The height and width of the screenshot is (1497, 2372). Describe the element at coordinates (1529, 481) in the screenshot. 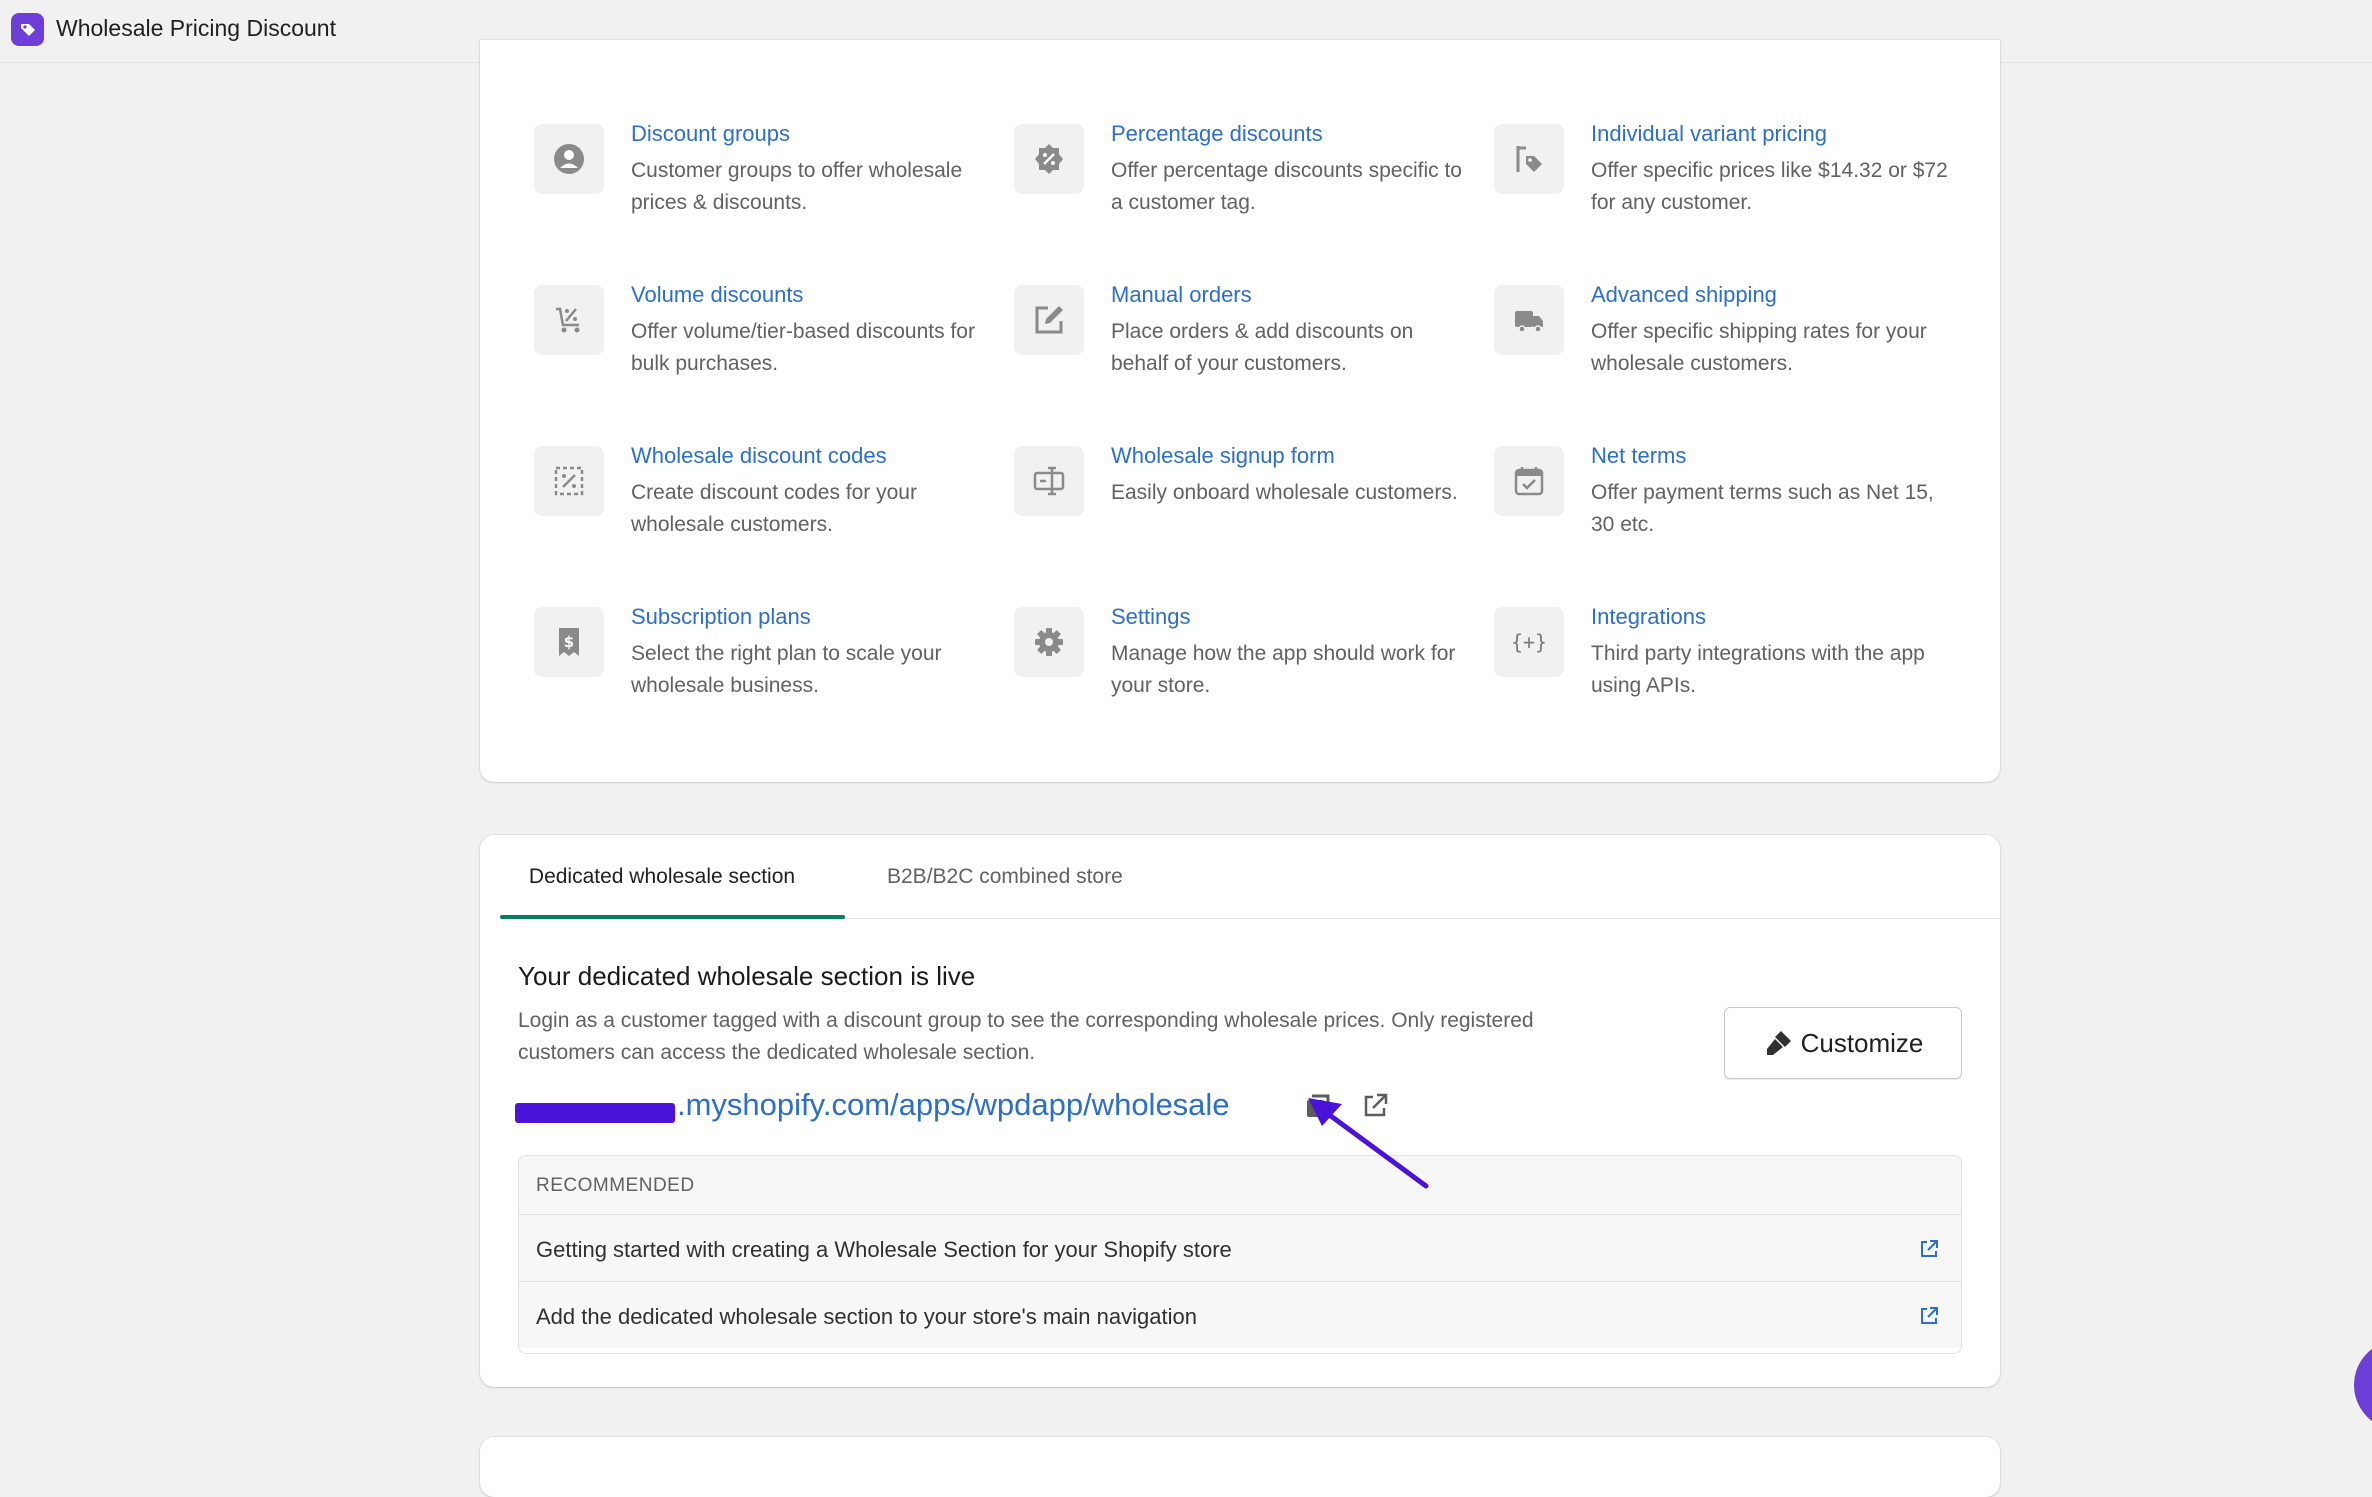

I see `calendar-icon` at that location.